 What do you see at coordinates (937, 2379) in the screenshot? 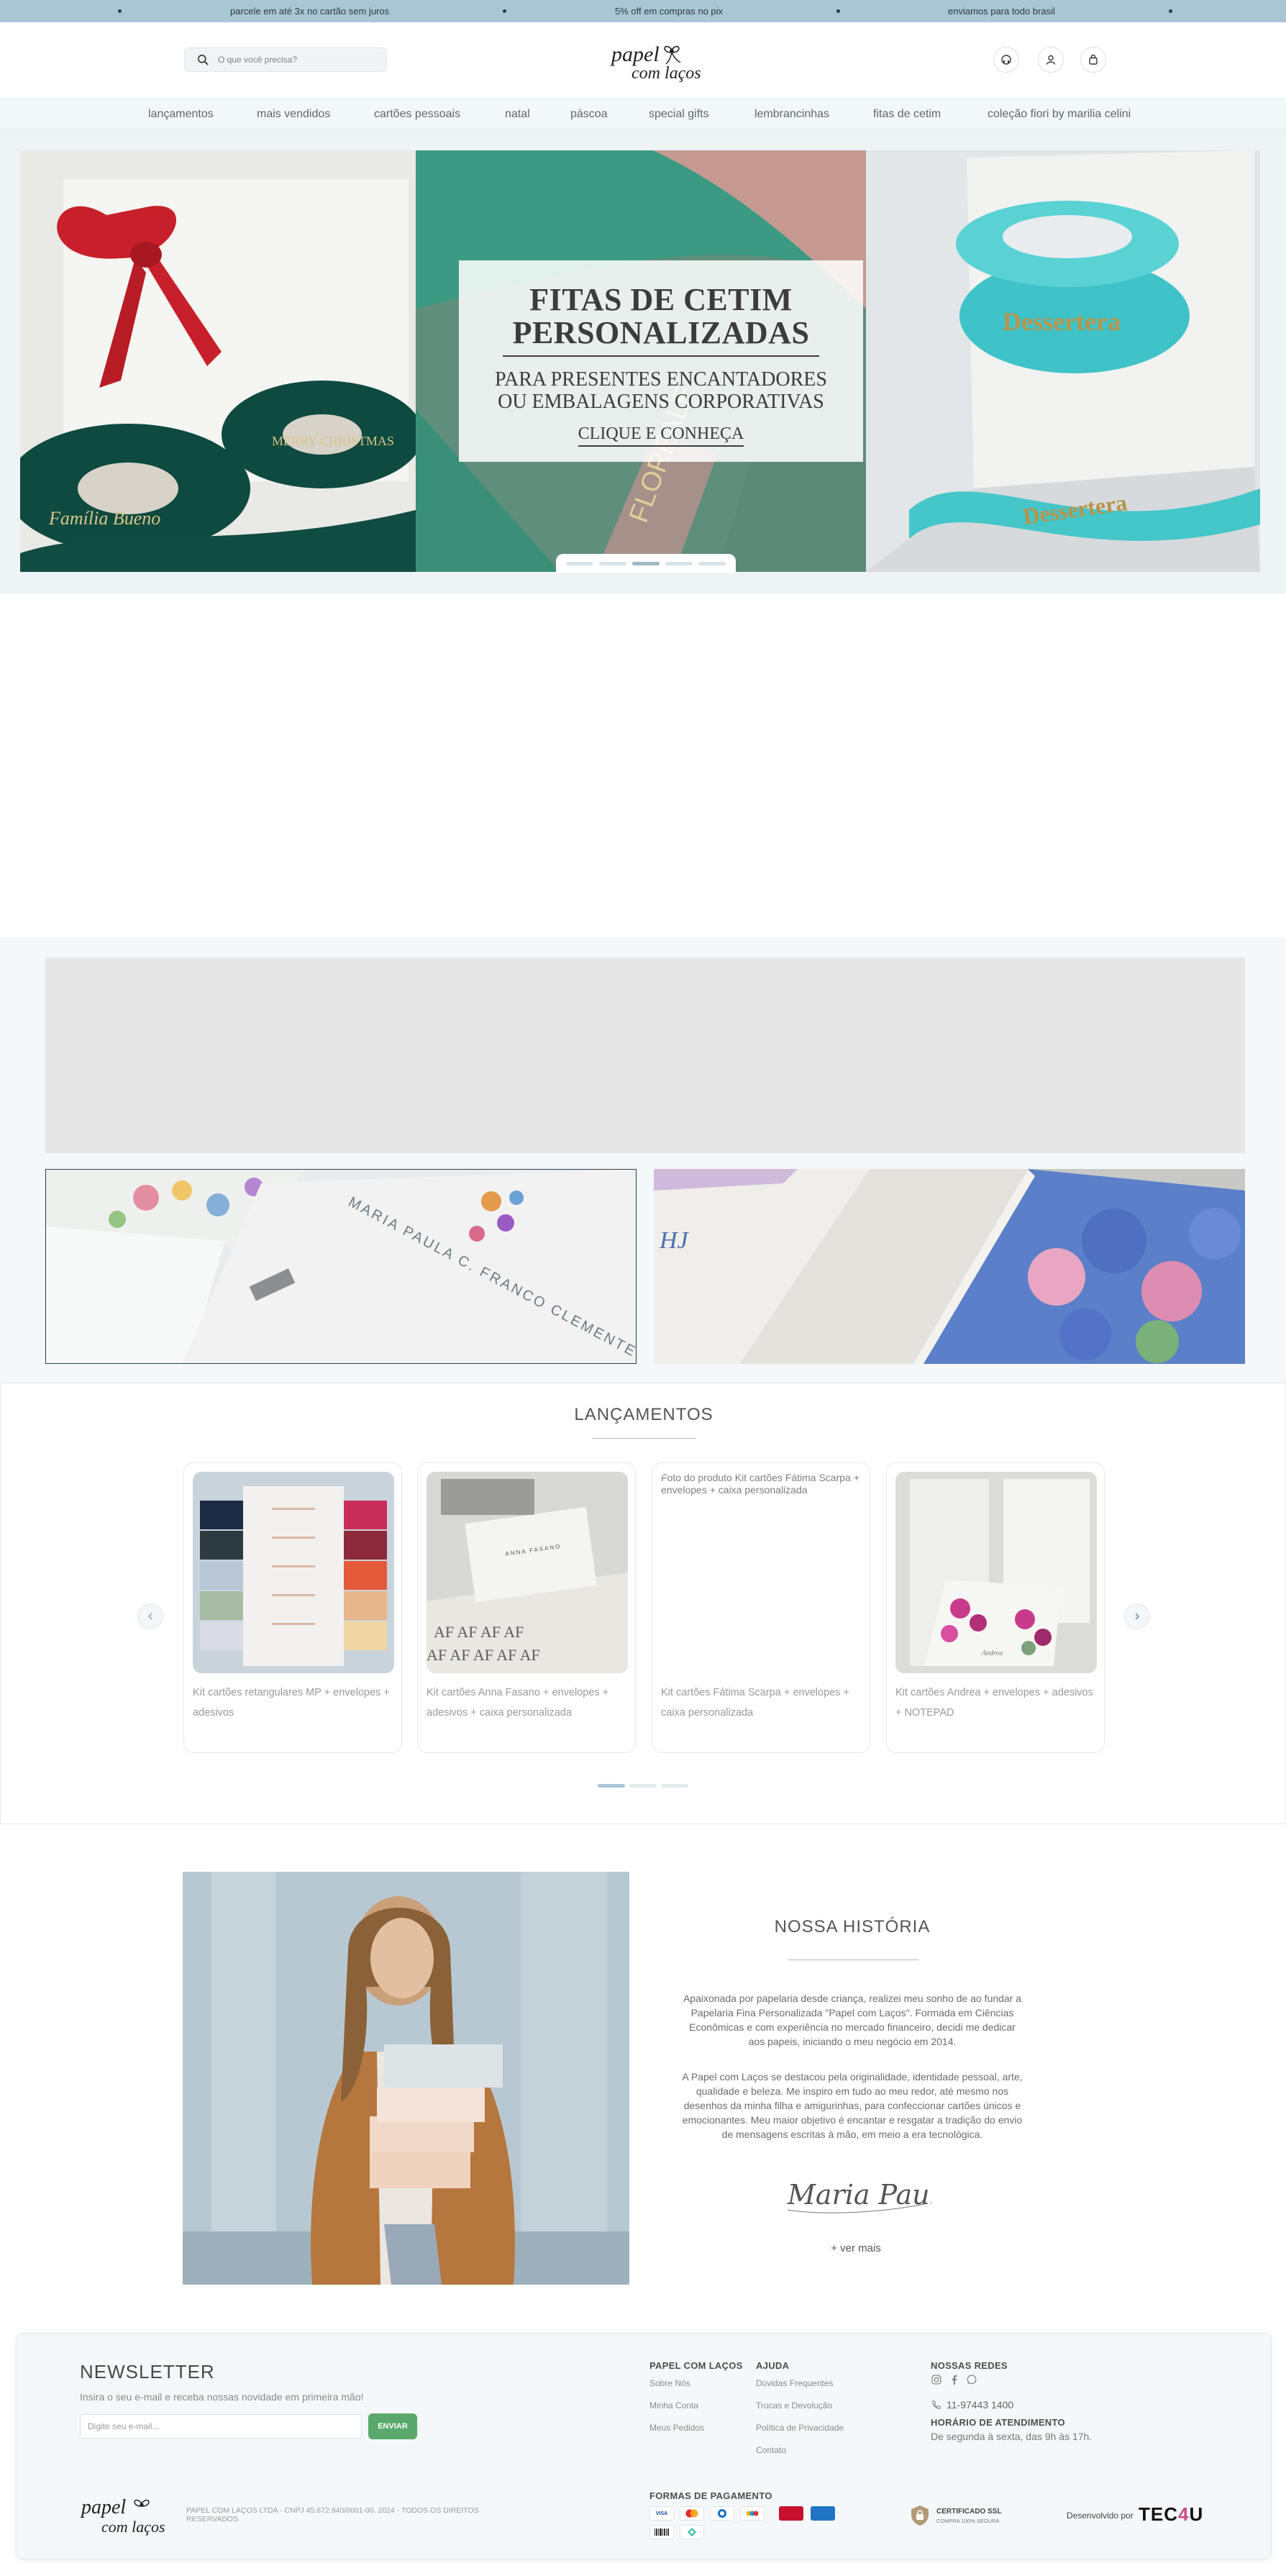
I see `instagram-icon` at bounding box center [937, 2379].